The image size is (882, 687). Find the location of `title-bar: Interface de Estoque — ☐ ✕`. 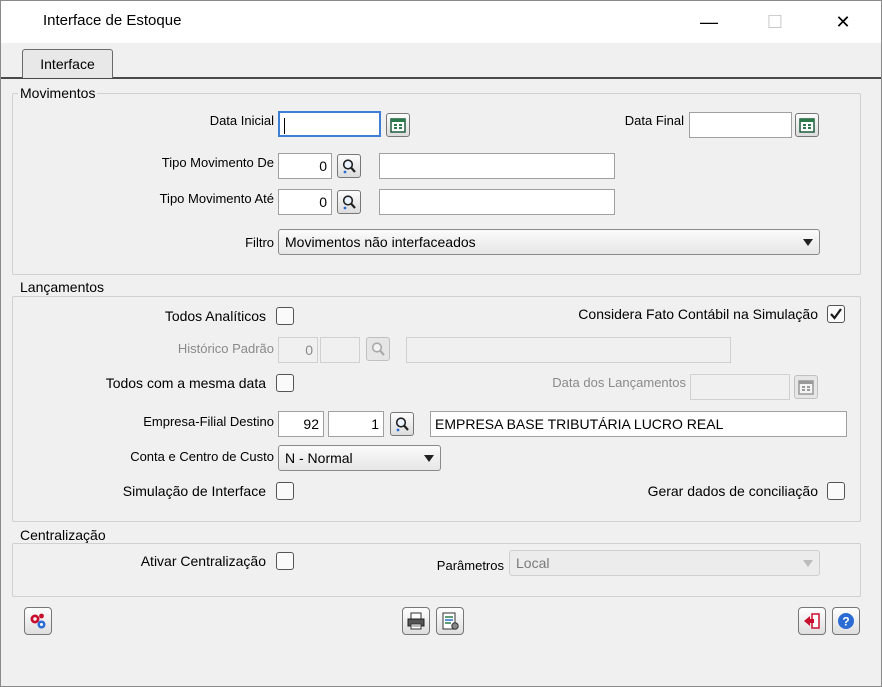

title-bar: Interface de Estoque — ☐ ✕ is located at coordinates (441, 22).